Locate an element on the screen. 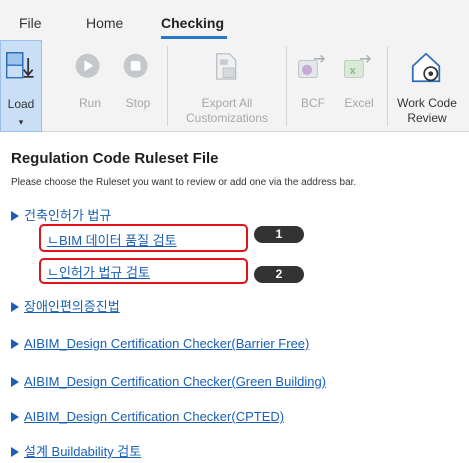 The height and width of the screenshot is (463, 469). page-title: Regulation Code Ruleset File is located at coordinates (115, 158).